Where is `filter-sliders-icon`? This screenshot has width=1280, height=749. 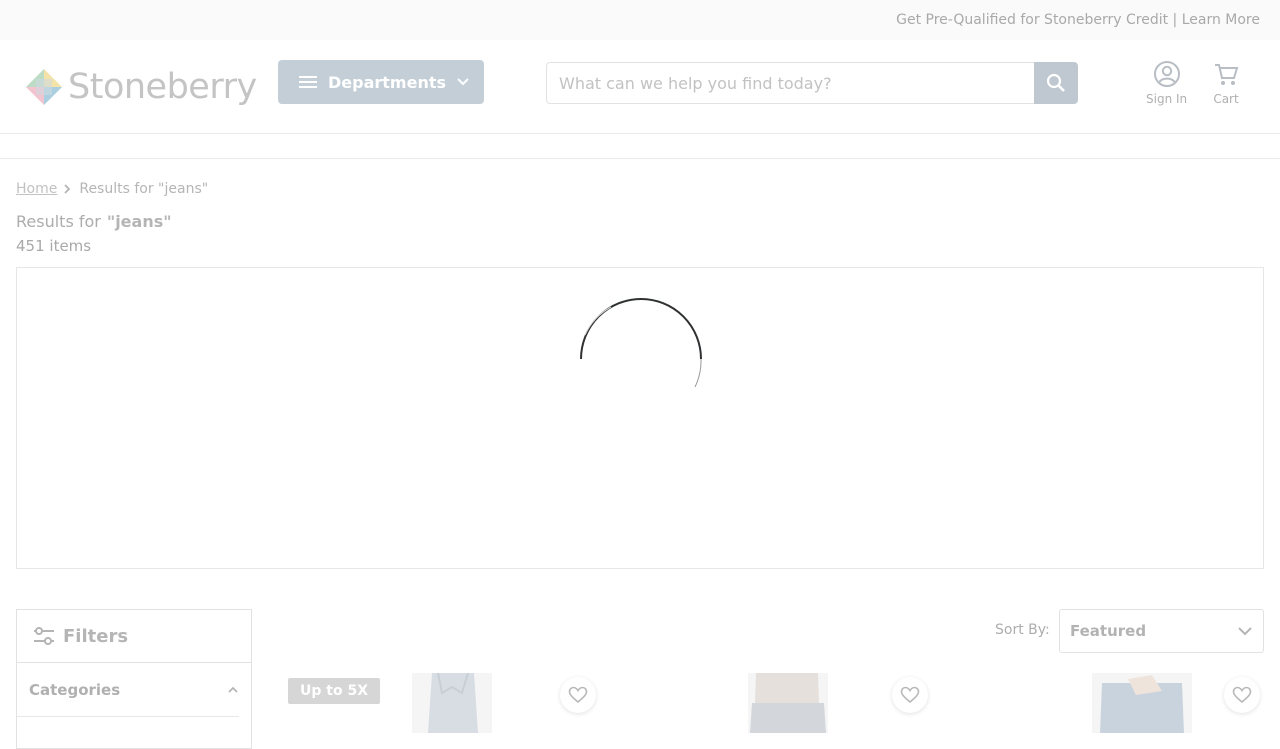
filter-sliders-icon is located at coordinates (44, 636).